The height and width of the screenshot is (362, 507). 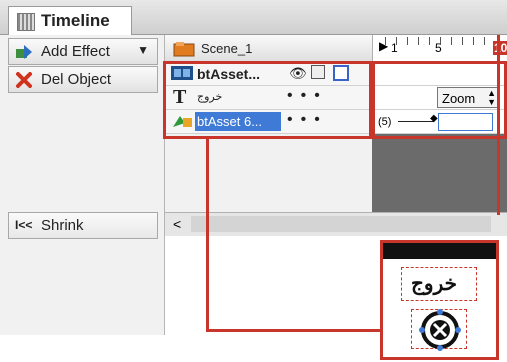 What do you see at coordinates (439, 48) in the screenshot?
I see `timeline-ruler: ▶ 1 5 10` at bounding box center [439, 48].